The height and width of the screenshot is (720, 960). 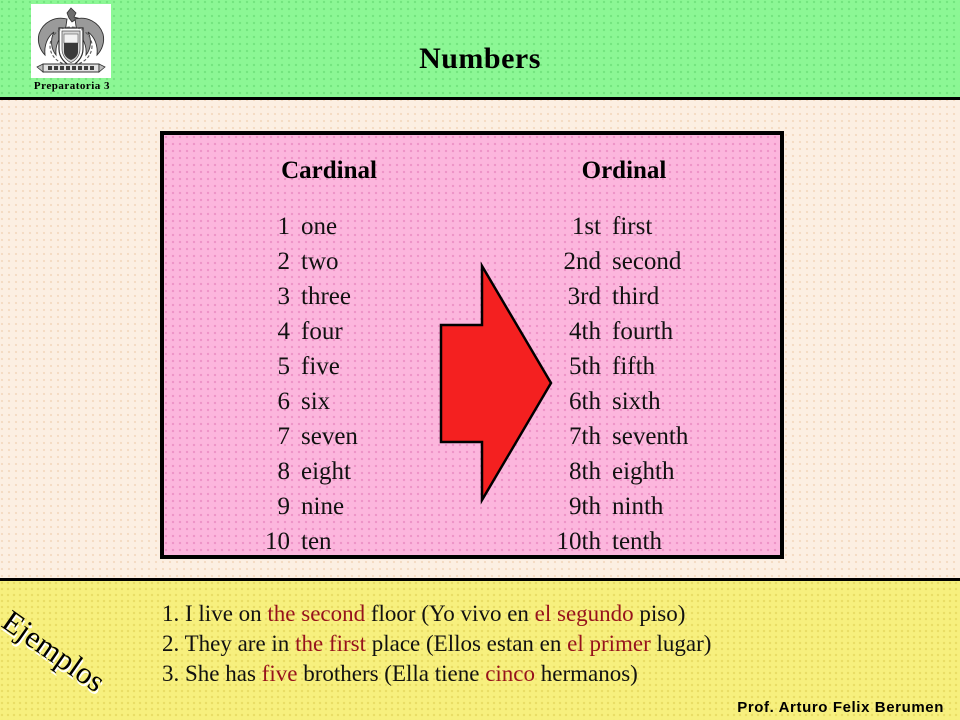 What do you see at coordinates (647, 261) in the screenshot?
I see `ordinal-word: second` at bounding box center [647, 261].